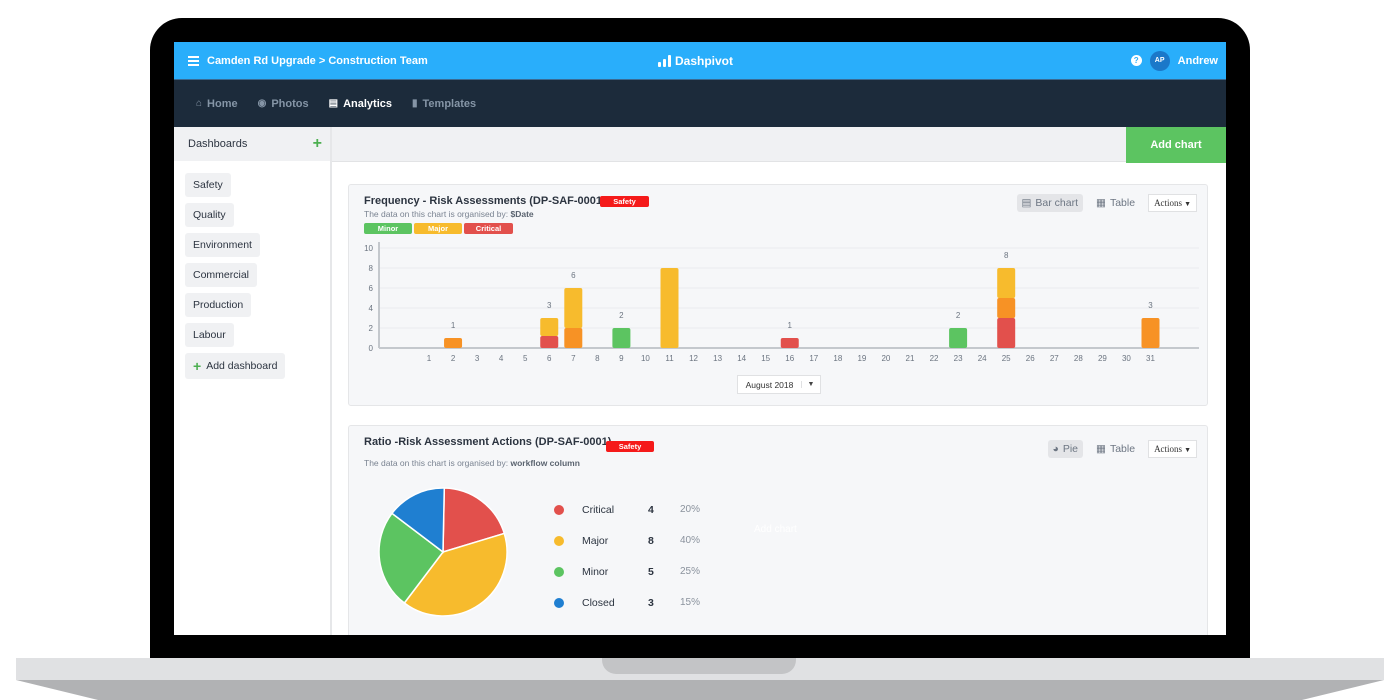 Image resolution: width=1400 pixels, height=700 pixels. I want to click on add-dashboard-plus-icon: +, so click(317, 144).